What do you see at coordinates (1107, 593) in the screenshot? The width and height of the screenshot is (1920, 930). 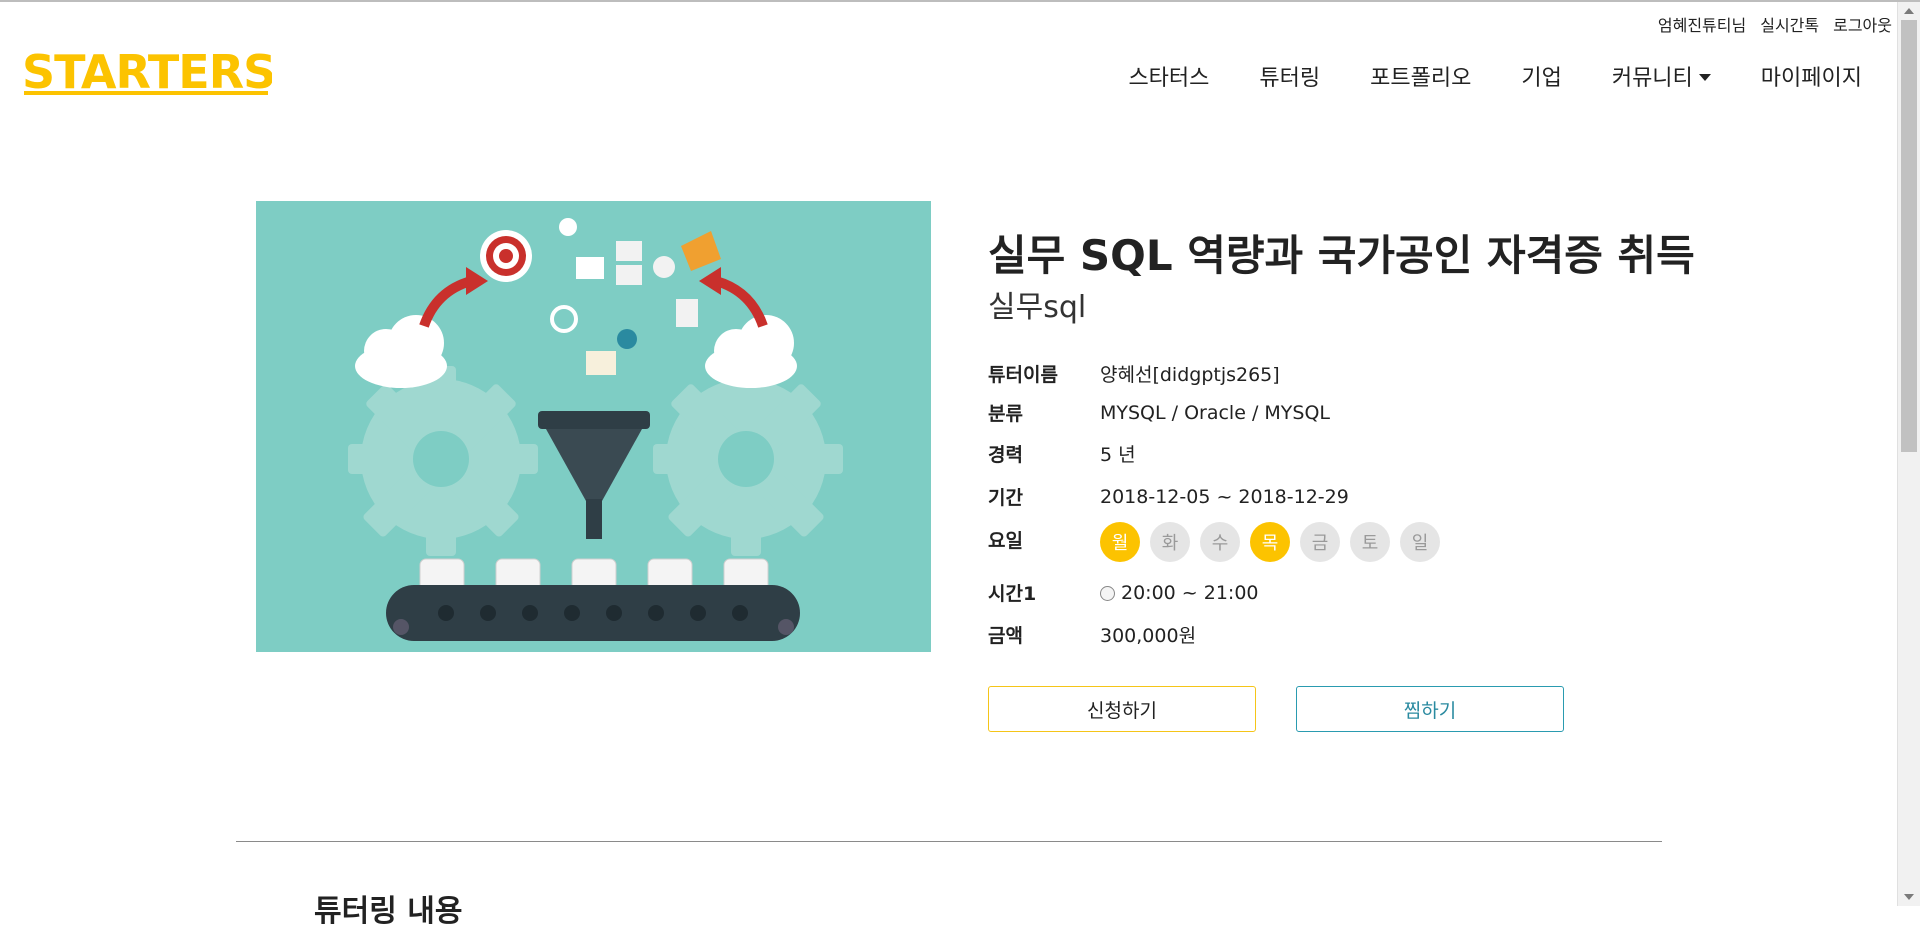 I see `time-radio` at bounding box center [1107, 593].